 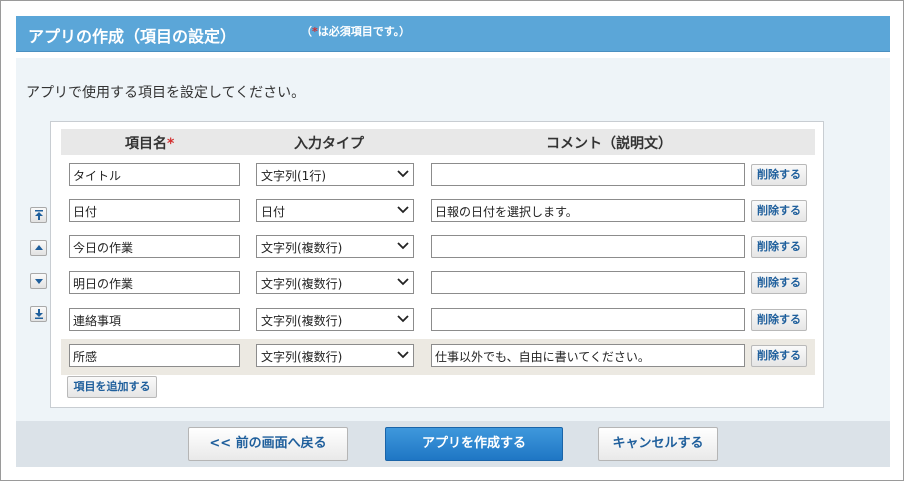 I want to click on input-type-select: 日付, so click(x=335, y=210).